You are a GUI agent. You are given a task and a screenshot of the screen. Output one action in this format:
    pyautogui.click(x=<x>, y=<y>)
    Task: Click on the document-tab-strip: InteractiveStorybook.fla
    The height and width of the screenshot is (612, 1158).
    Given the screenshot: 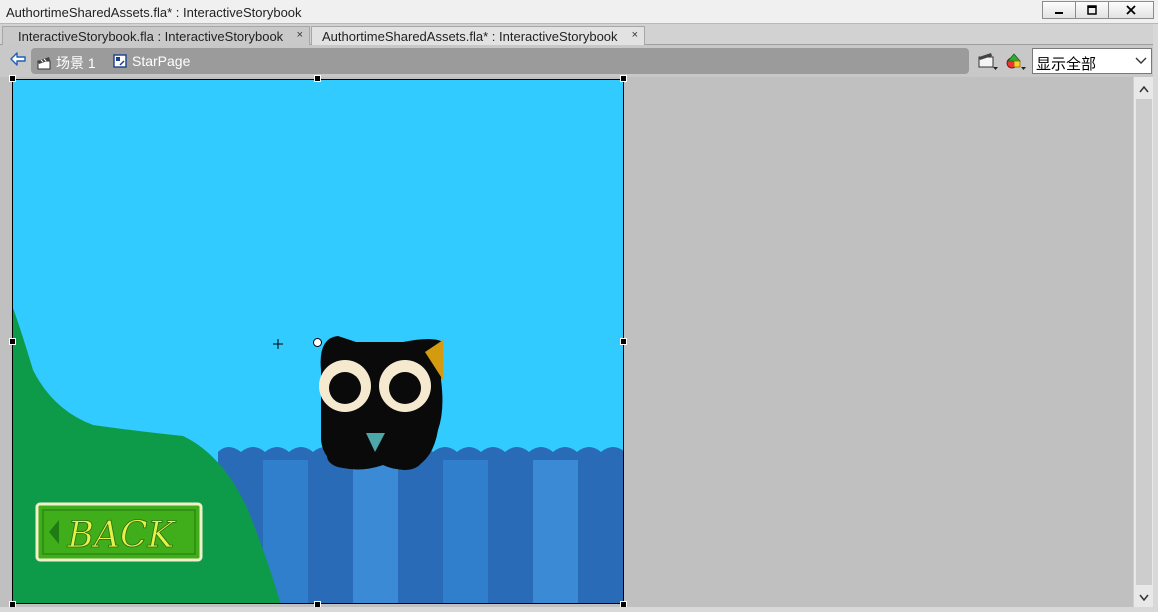 What is the action you would take?
    pyautogui.click(x=579, y=34)
    